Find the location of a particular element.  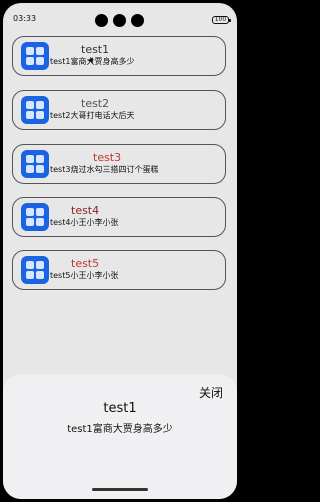

list-item: test1 test1富商大贾身高多少 is located at coordinates (119, 56).